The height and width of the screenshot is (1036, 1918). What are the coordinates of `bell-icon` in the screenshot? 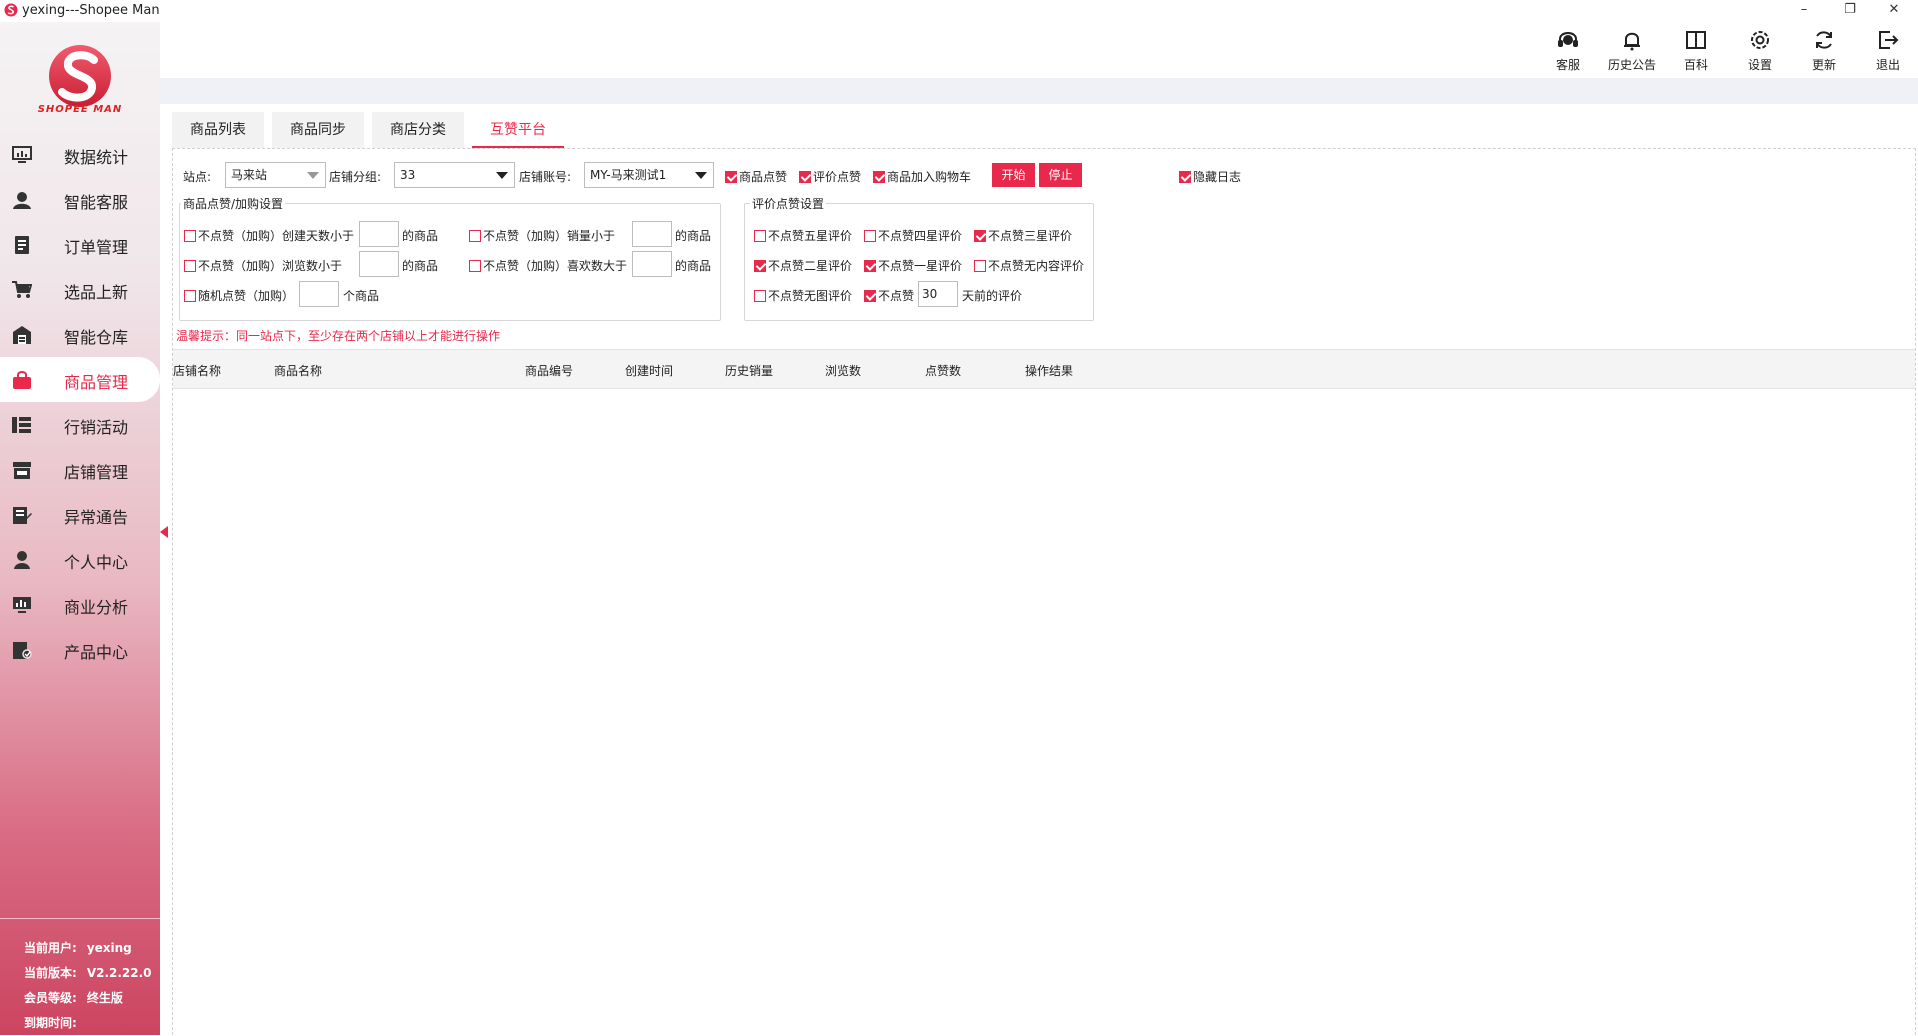 It's located at (1632, 41).